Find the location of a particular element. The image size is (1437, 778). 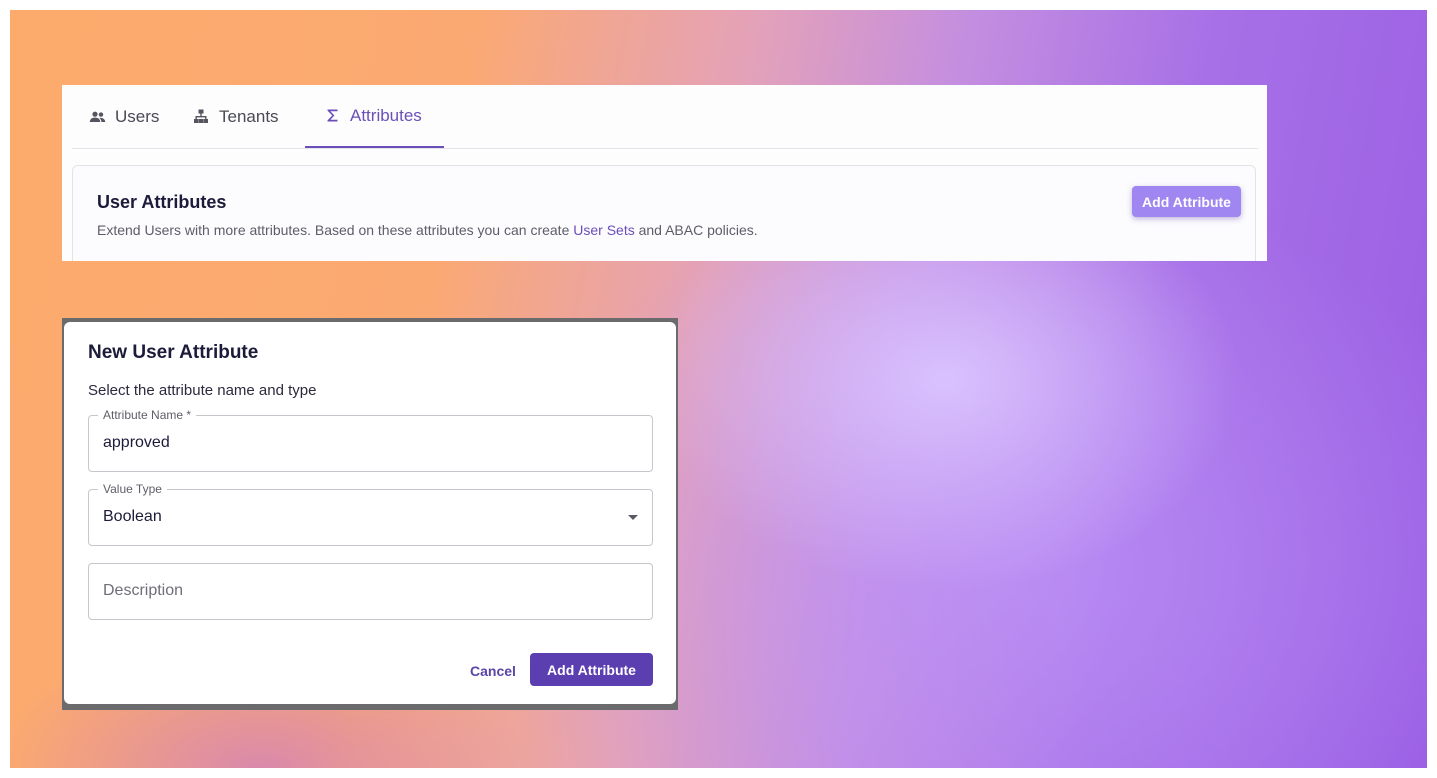

tab-tenants: Tenants is located at coordinates (235, 116).